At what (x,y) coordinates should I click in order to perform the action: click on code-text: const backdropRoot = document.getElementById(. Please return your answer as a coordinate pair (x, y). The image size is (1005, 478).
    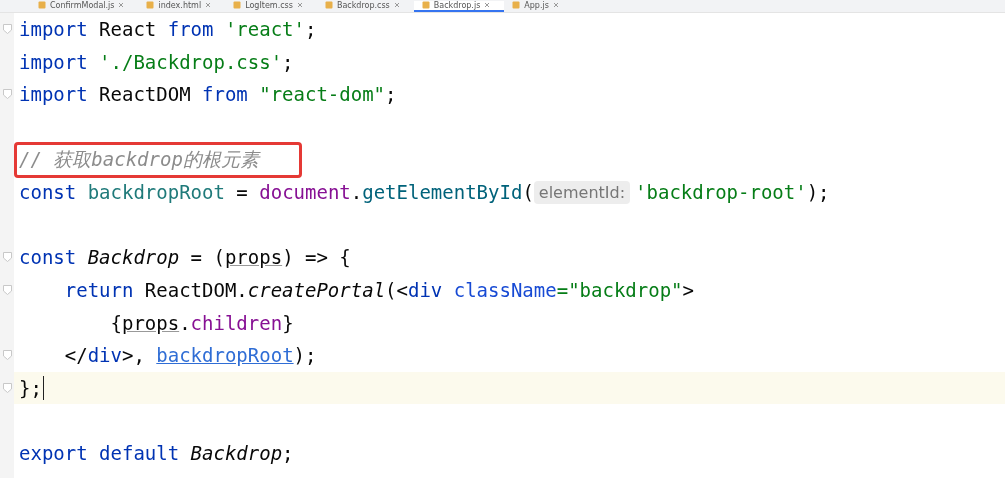
    Looking at the image, I should click on (276, 192).